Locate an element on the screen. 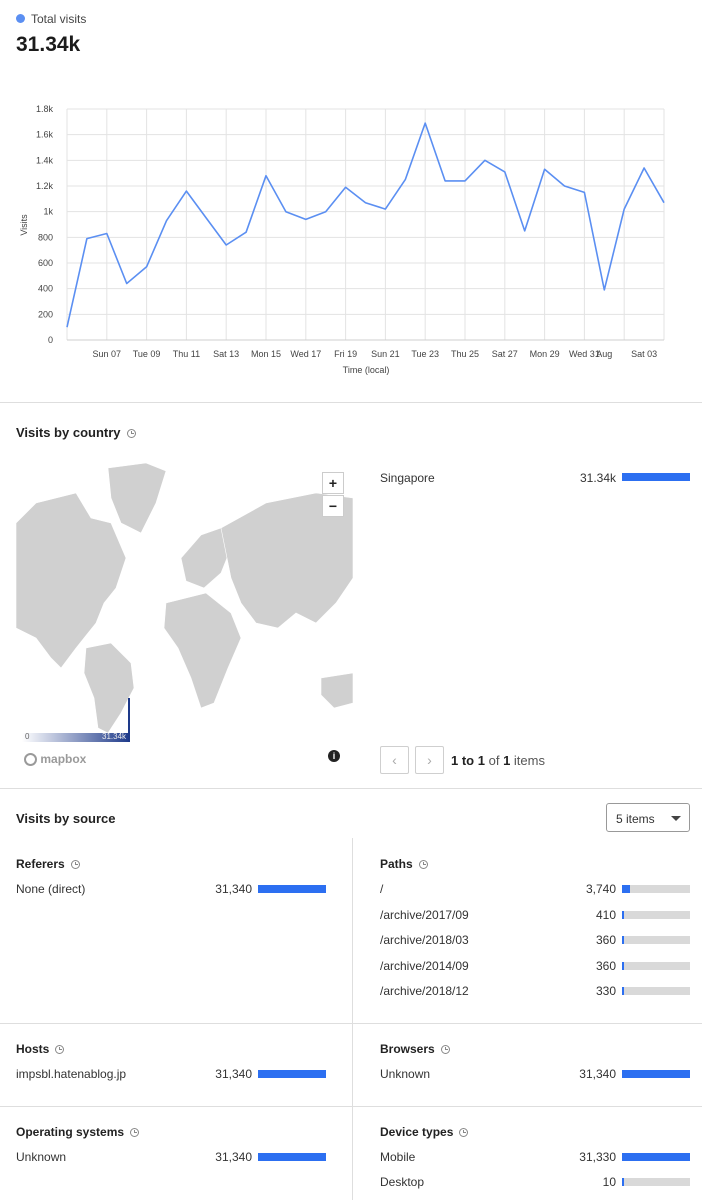 The width and height of the screenshot is (702, 1200). y-tick-label: 800 is located at coordinates (45, 237).